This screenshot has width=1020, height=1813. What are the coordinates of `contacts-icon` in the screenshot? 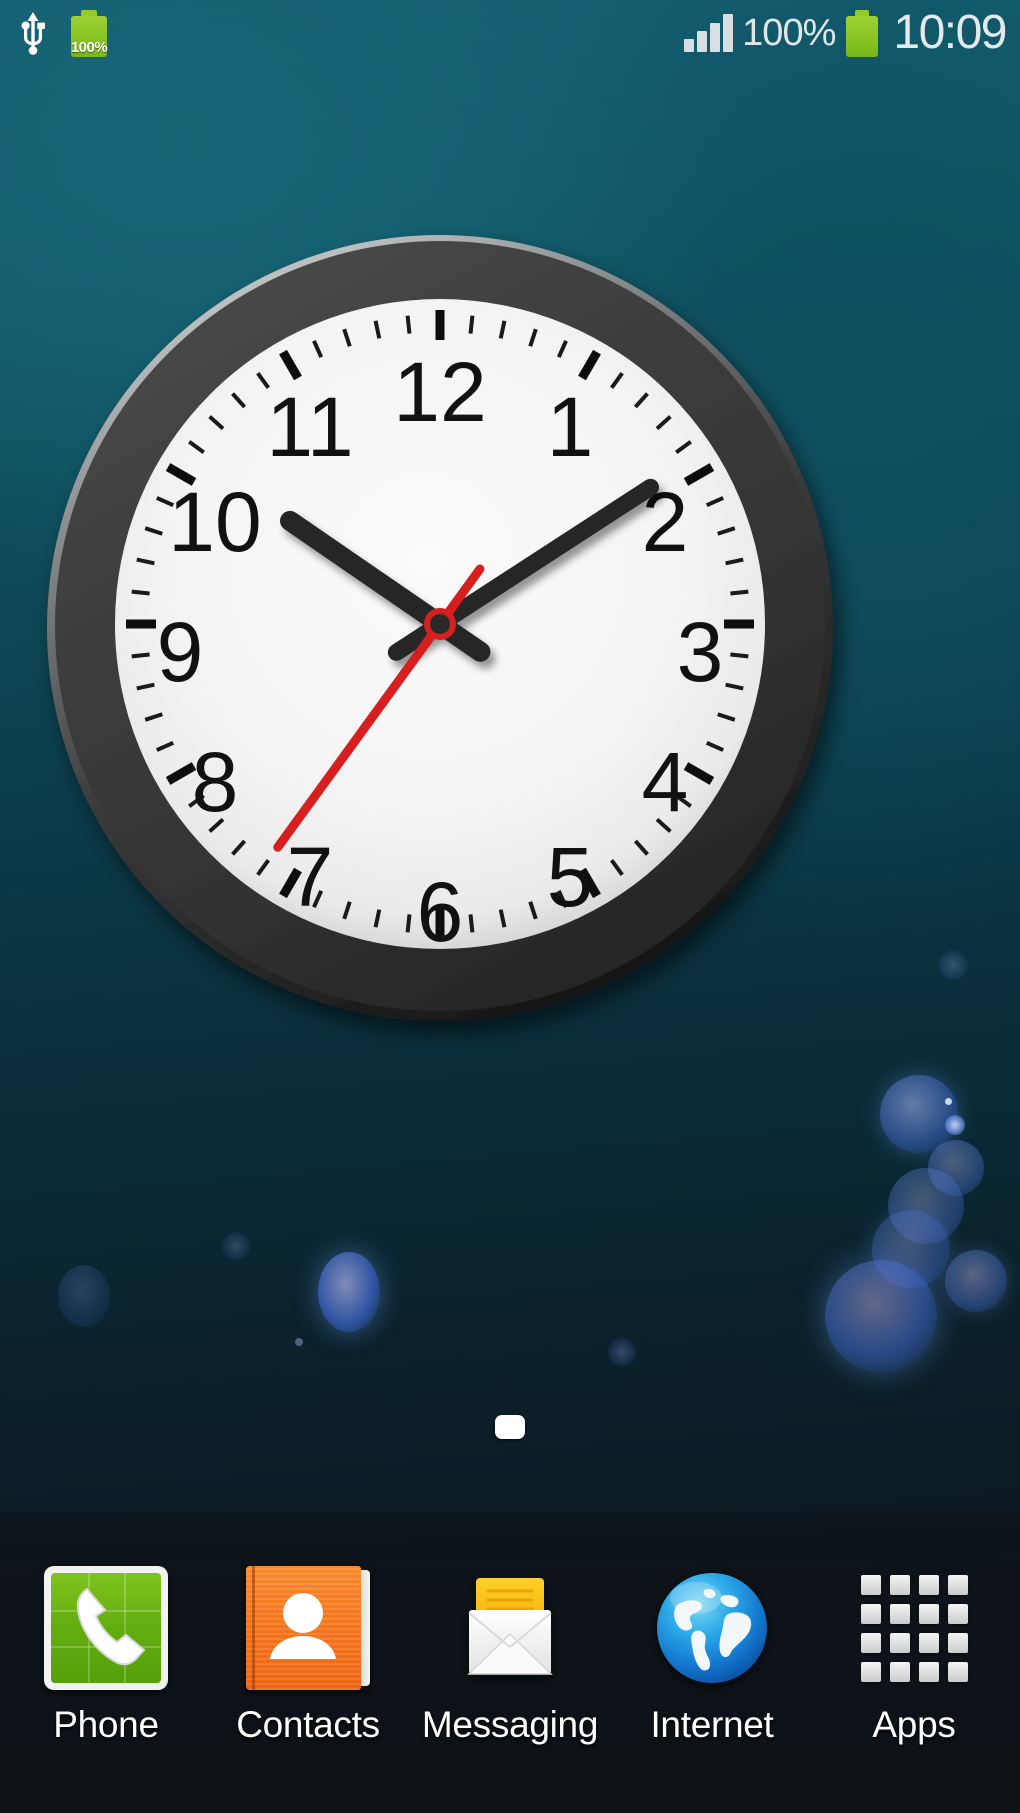 It's located at (308, 1628).